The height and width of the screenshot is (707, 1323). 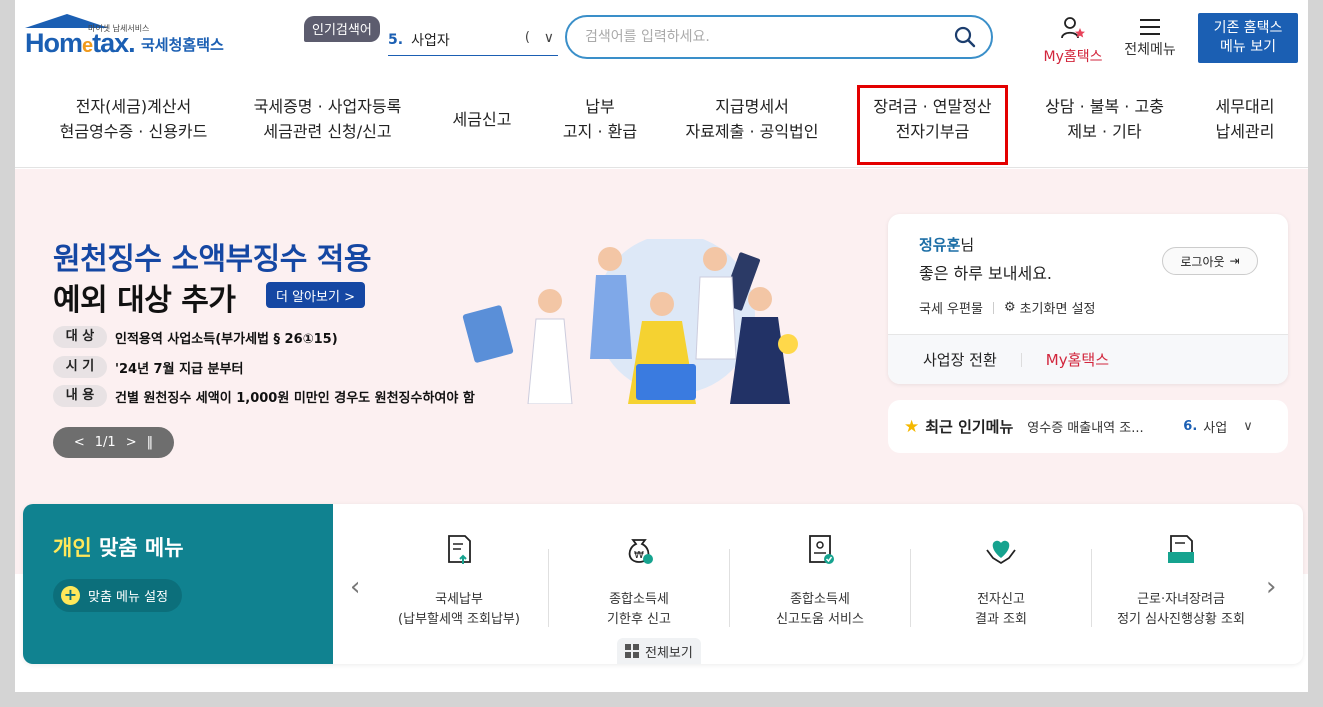 What do you see at coordinates (932, 125) in the screenshot?
I see `nav-highlight-box` at bounding box center [932, 125].